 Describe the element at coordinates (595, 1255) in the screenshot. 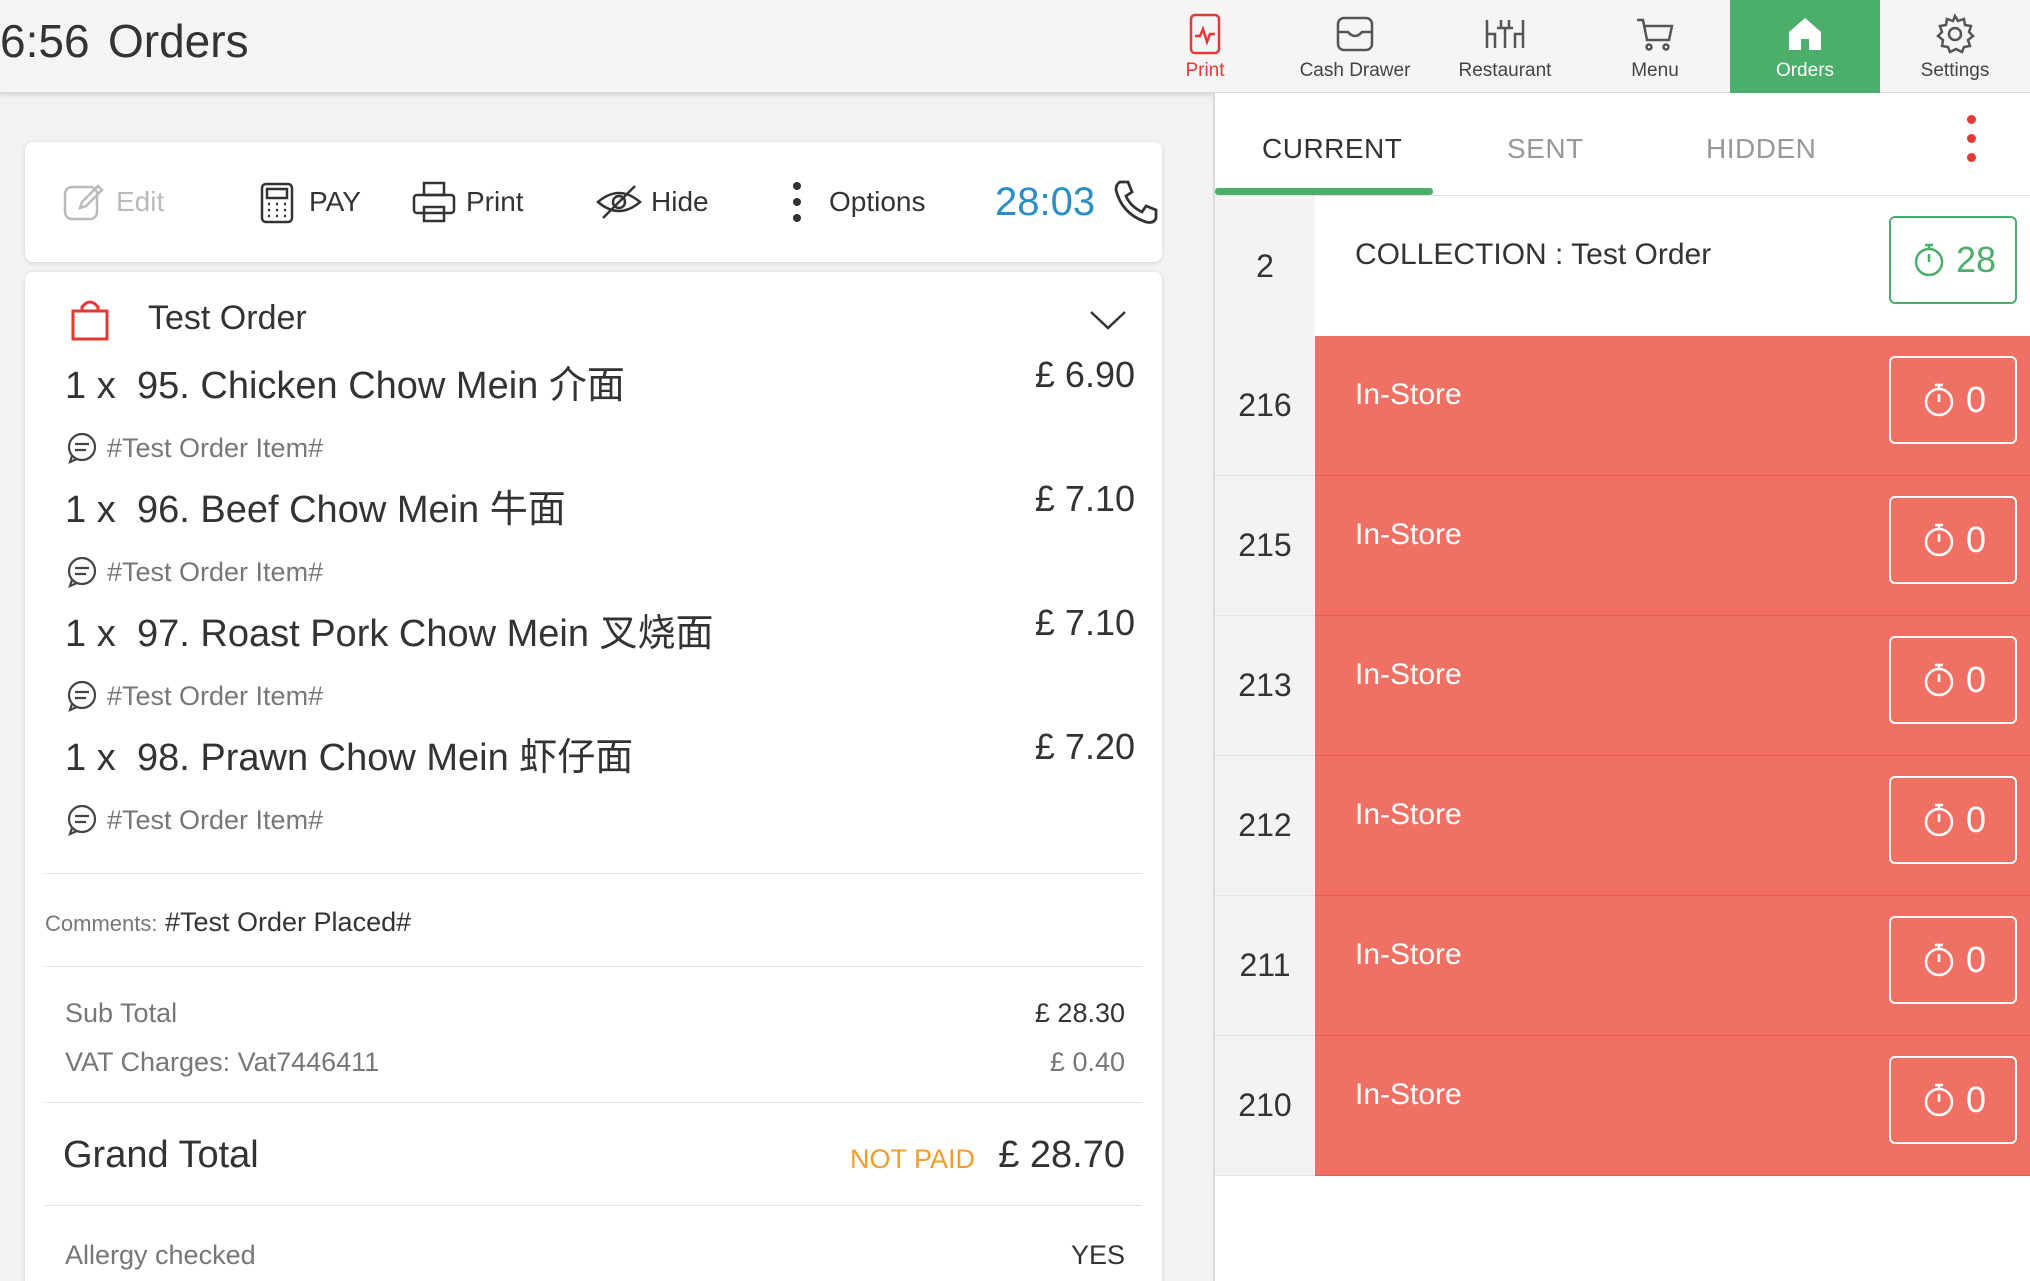

I see `allergy-row: Allergy checked YES` at that location.